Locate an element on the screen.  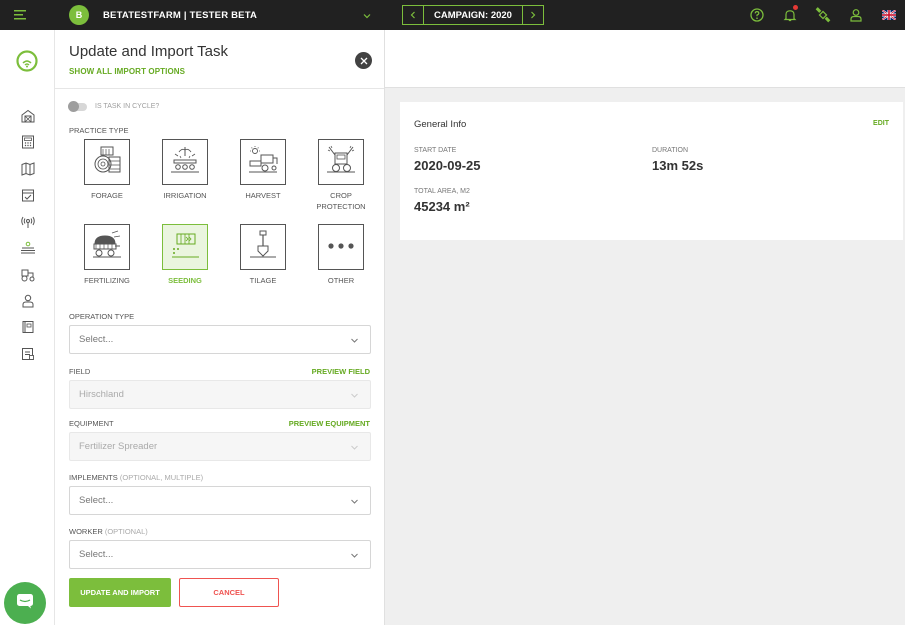
content-header is located at coordinates (645, 59).